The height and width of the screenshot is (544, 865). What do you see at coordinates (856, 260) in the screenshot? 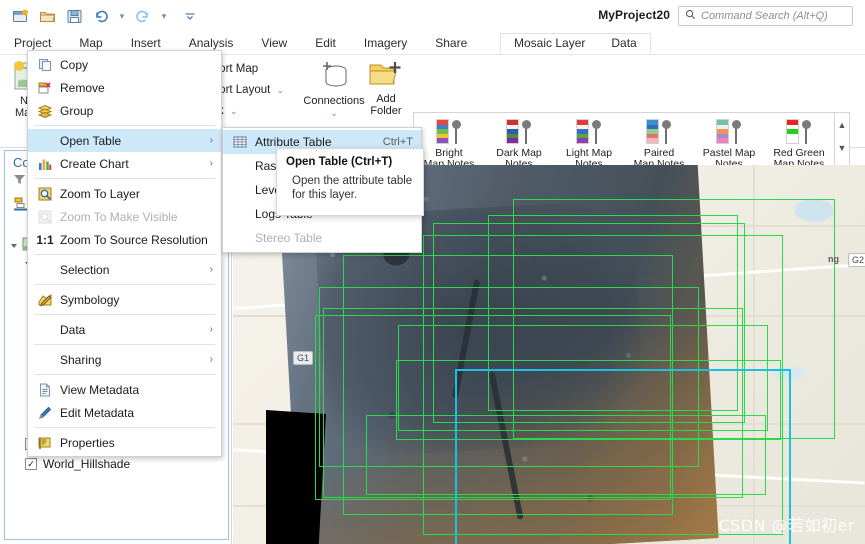
I see `map-label-g2: G2` at bounding box center [856, 260].